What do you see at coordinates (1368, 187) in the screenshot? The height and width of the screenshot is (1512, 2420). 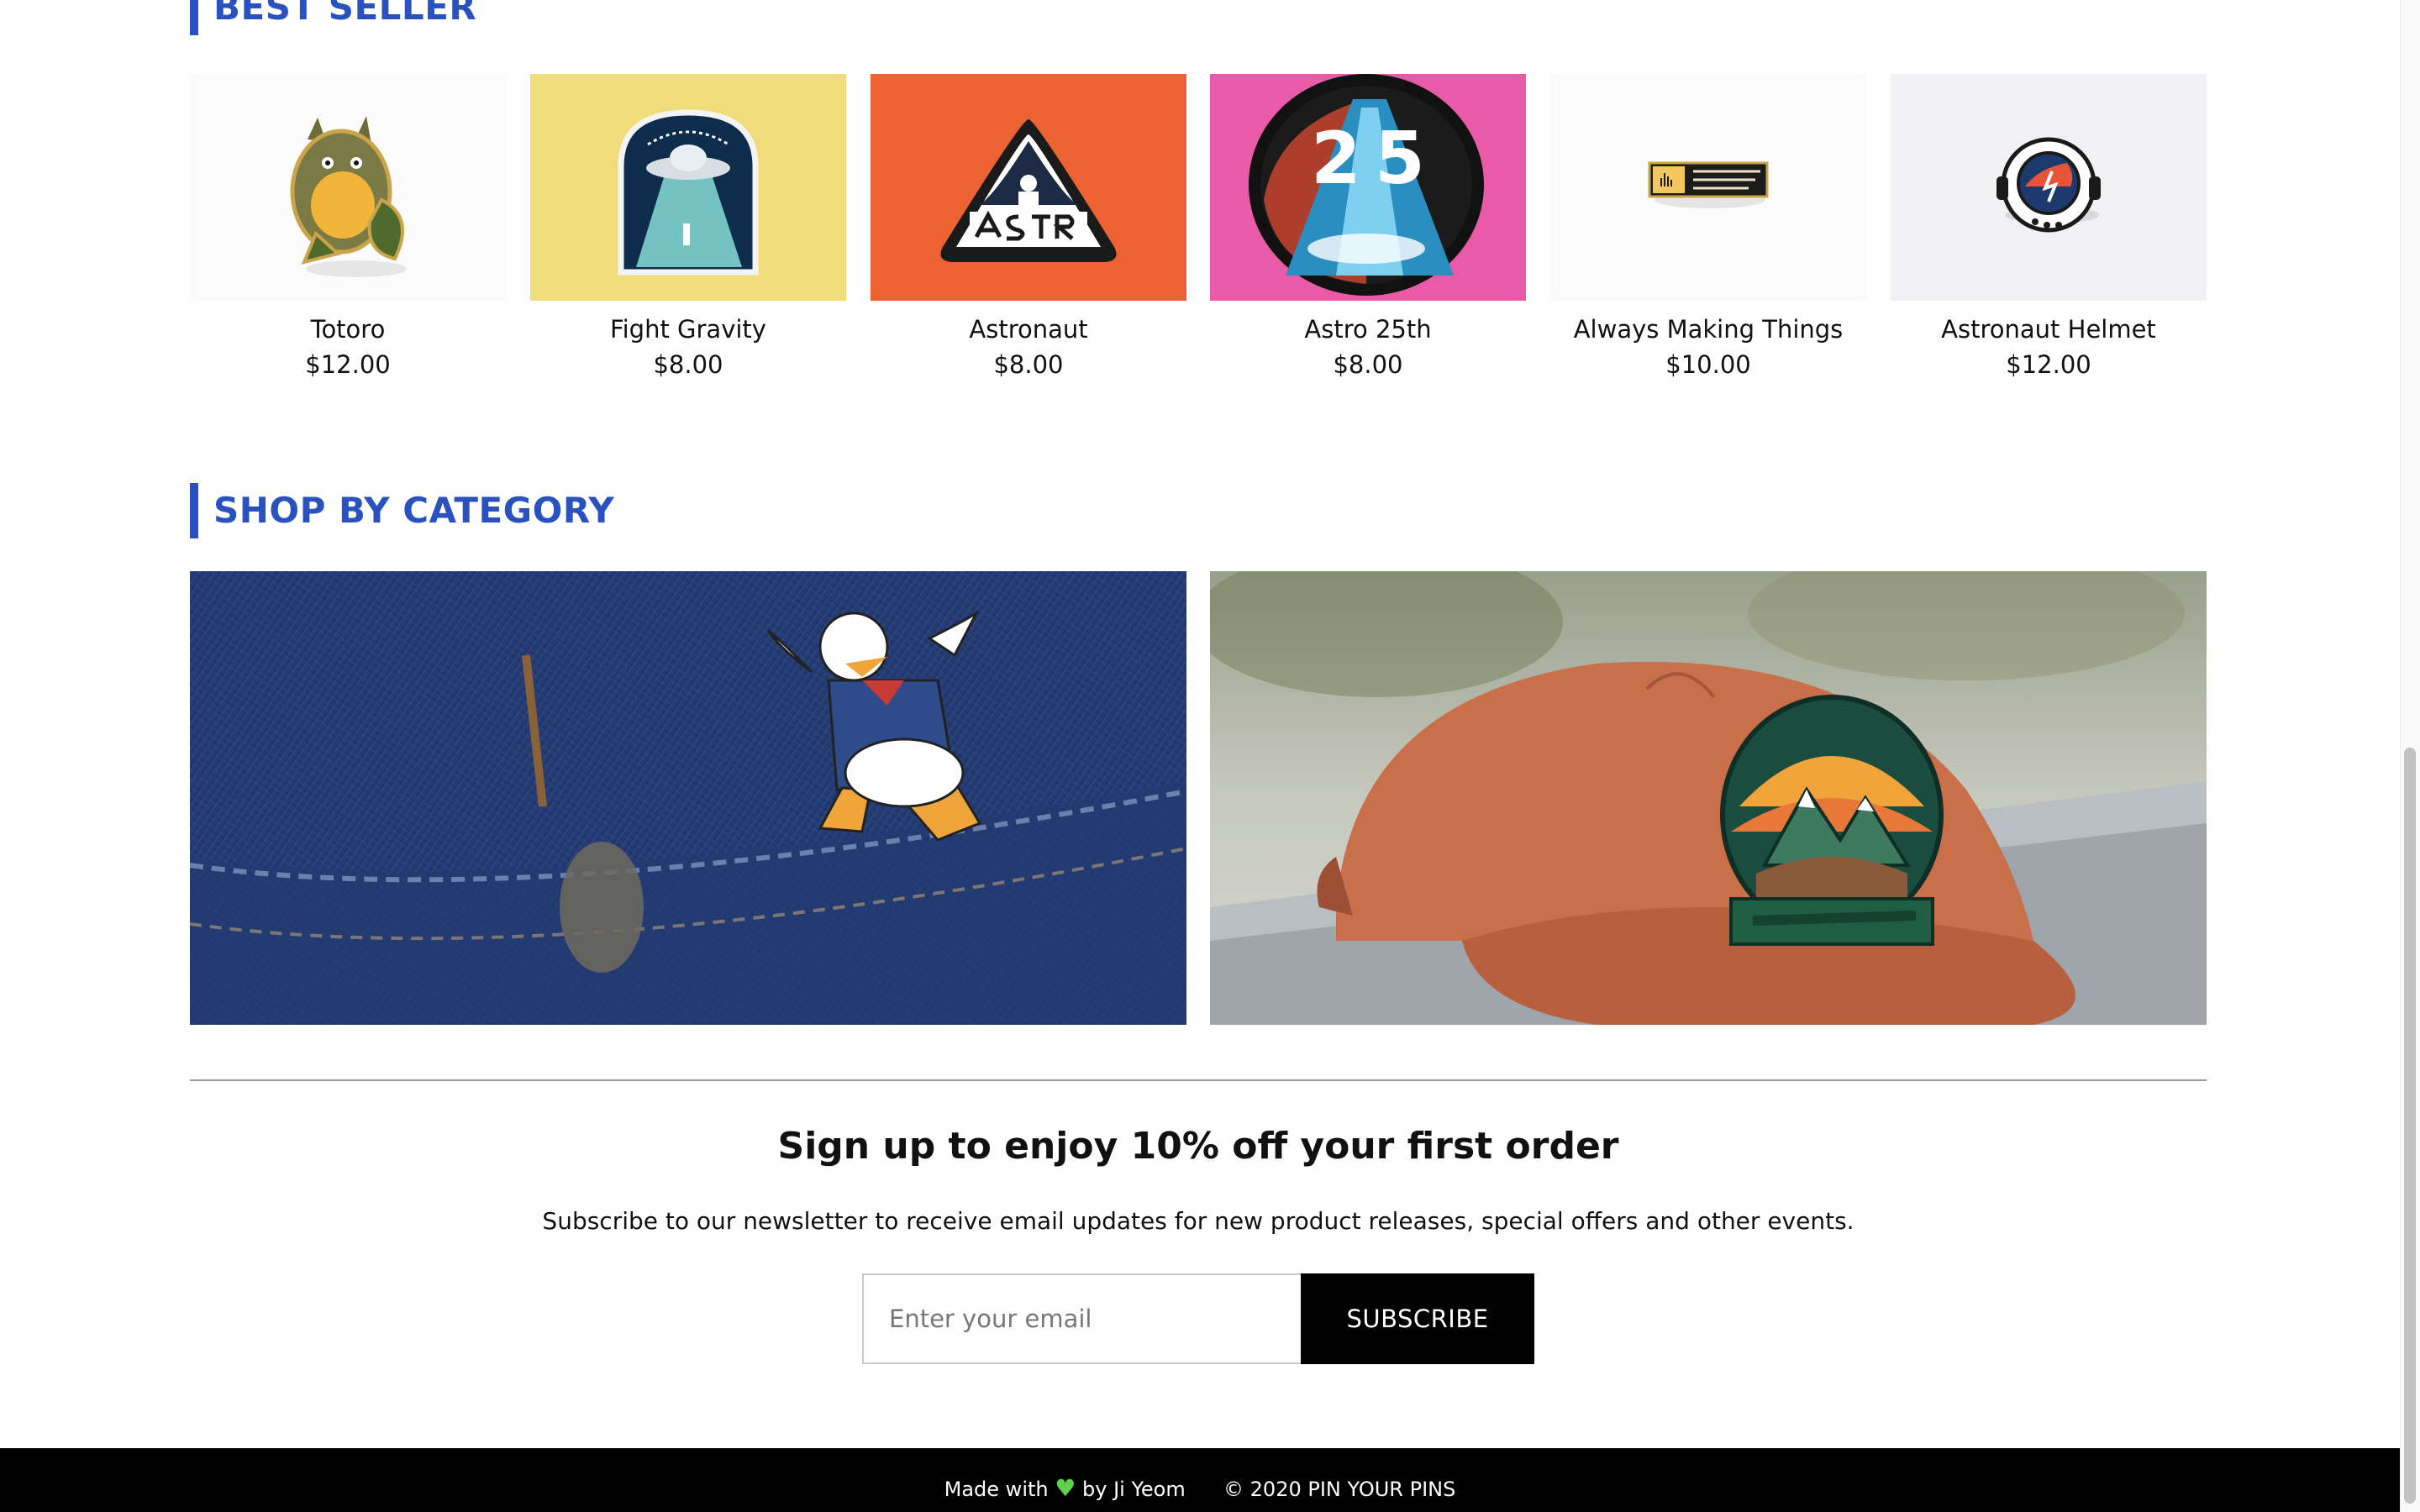 I see `product-image-astro-25th: 2 5` at bounding box center [1368, 187].